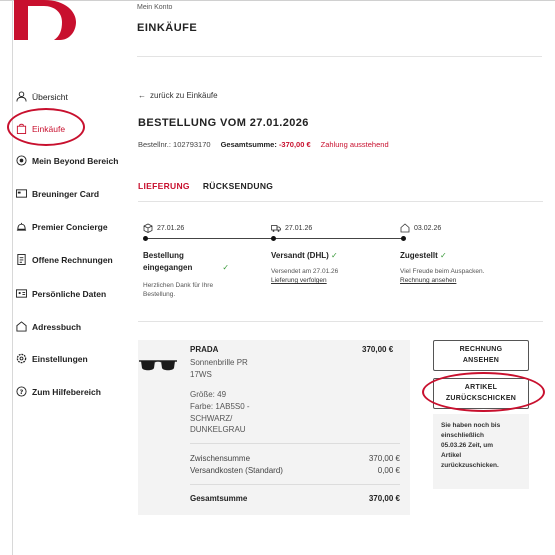 The height and width of the screenshot is (555, 555). I want to click on gear-icon, so click(21, 358).